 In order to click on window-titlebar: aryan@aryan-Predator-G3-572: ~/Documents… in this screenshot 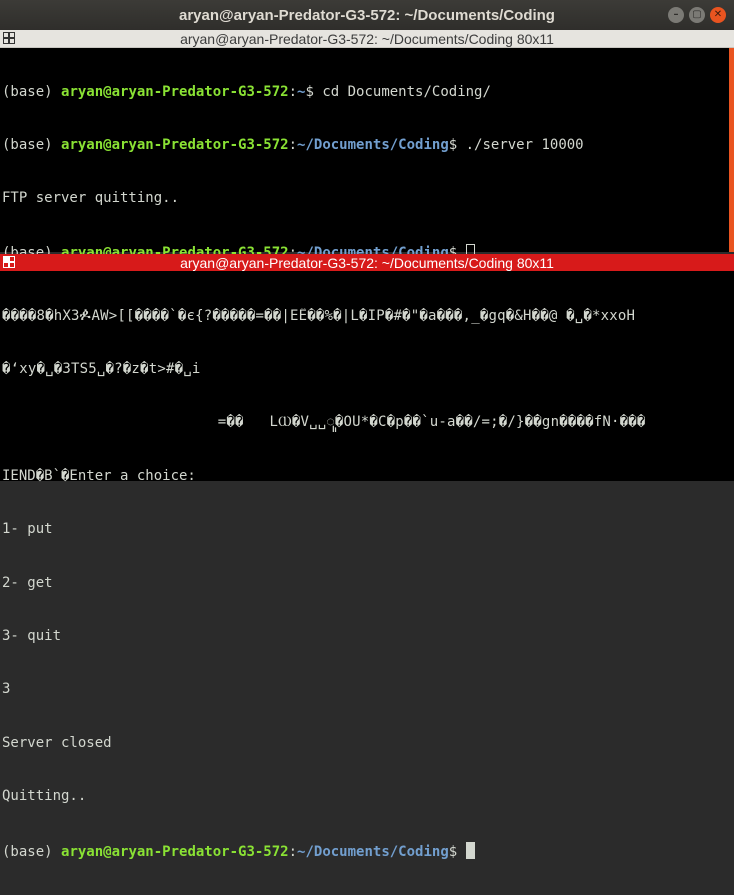, I will do `click(367, 15)`.